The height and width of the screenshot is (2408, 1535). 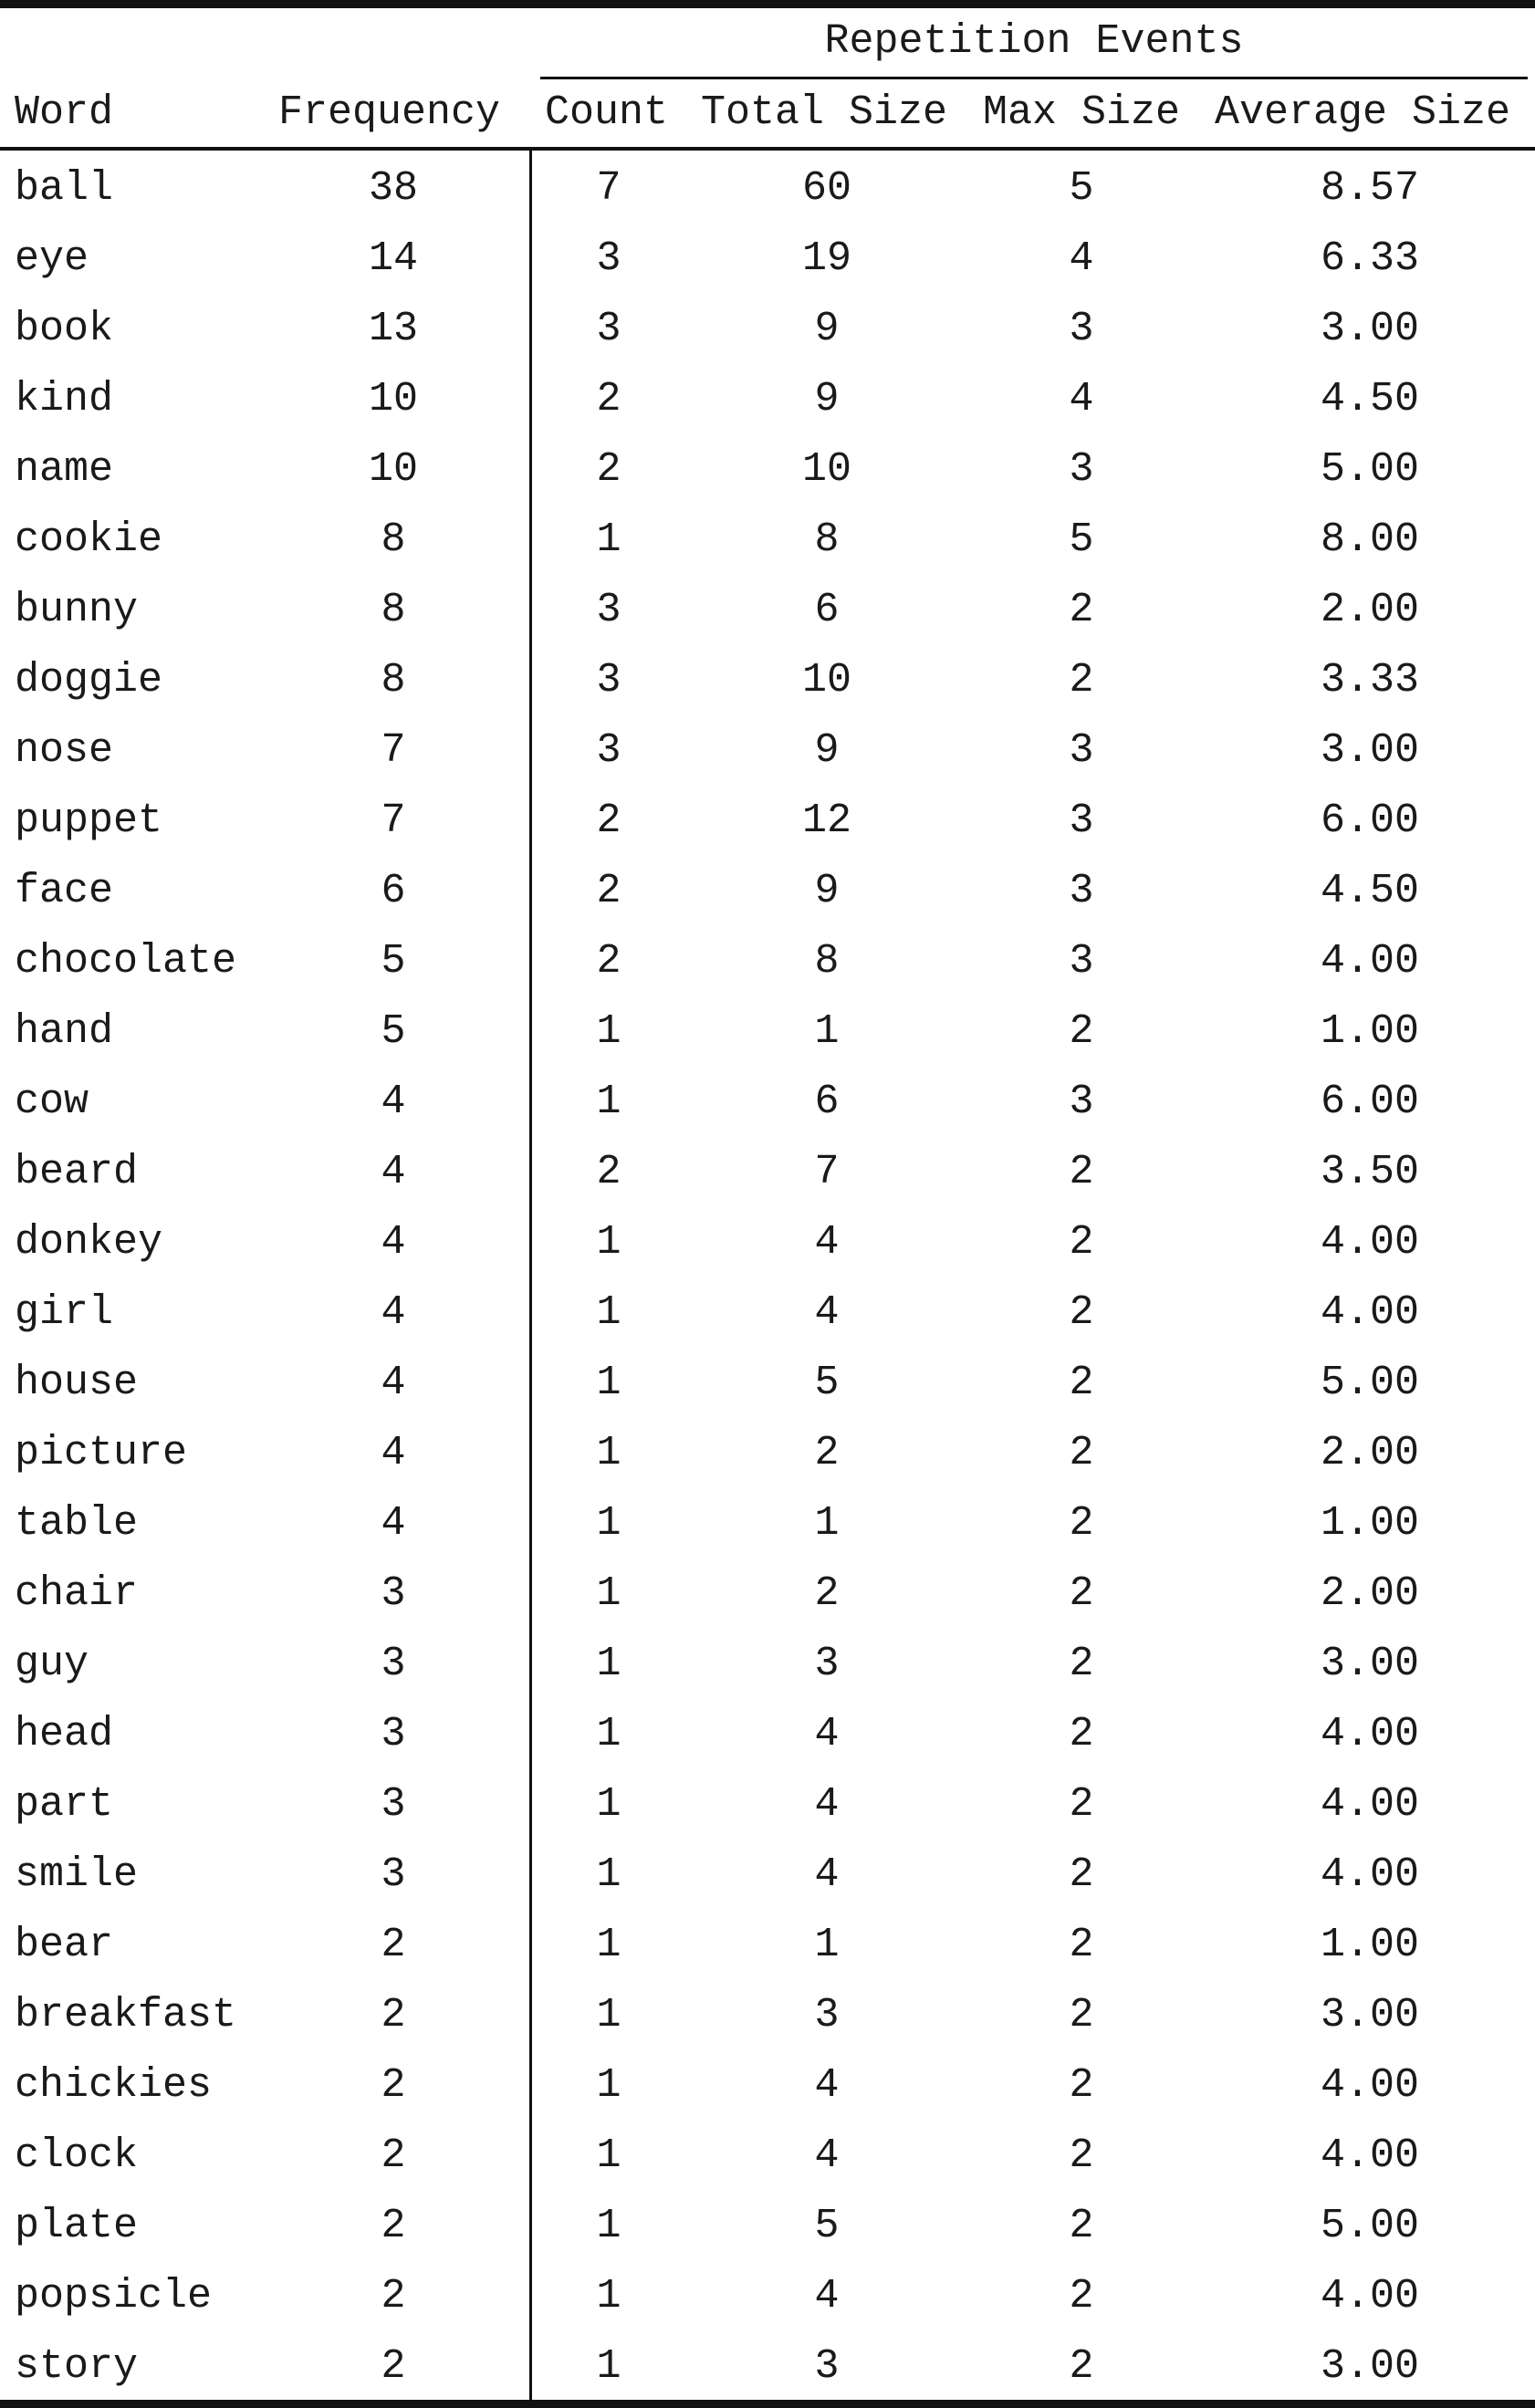 I want to click on cell-word: plate, so click(x=77, y=2226).